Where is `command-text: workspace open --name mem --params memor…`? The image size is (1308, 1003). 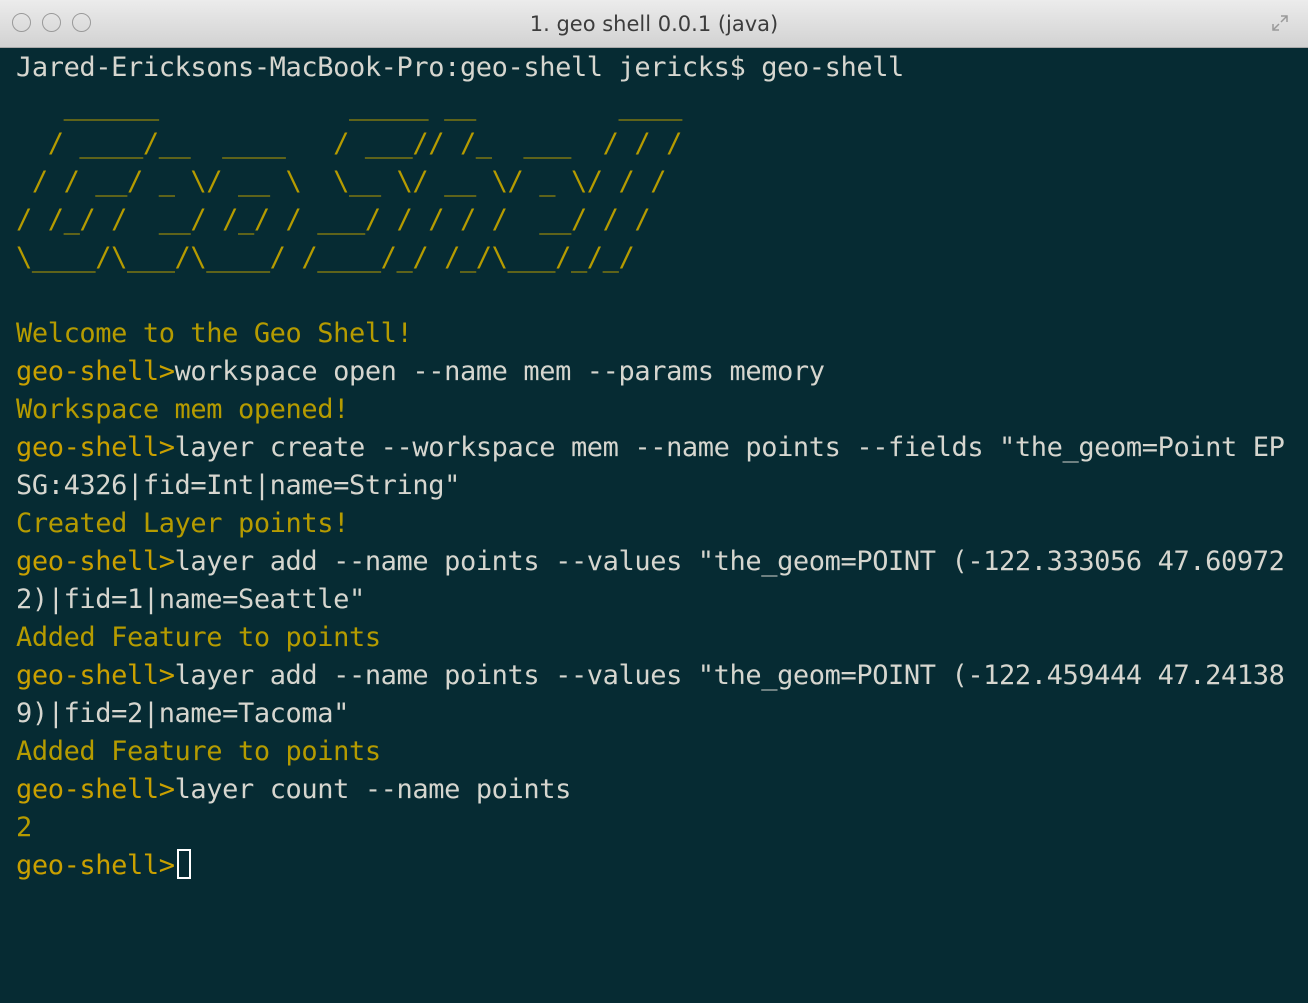 command-text: workspace open --name mem --params memor… is located at coordinates (499, 371).